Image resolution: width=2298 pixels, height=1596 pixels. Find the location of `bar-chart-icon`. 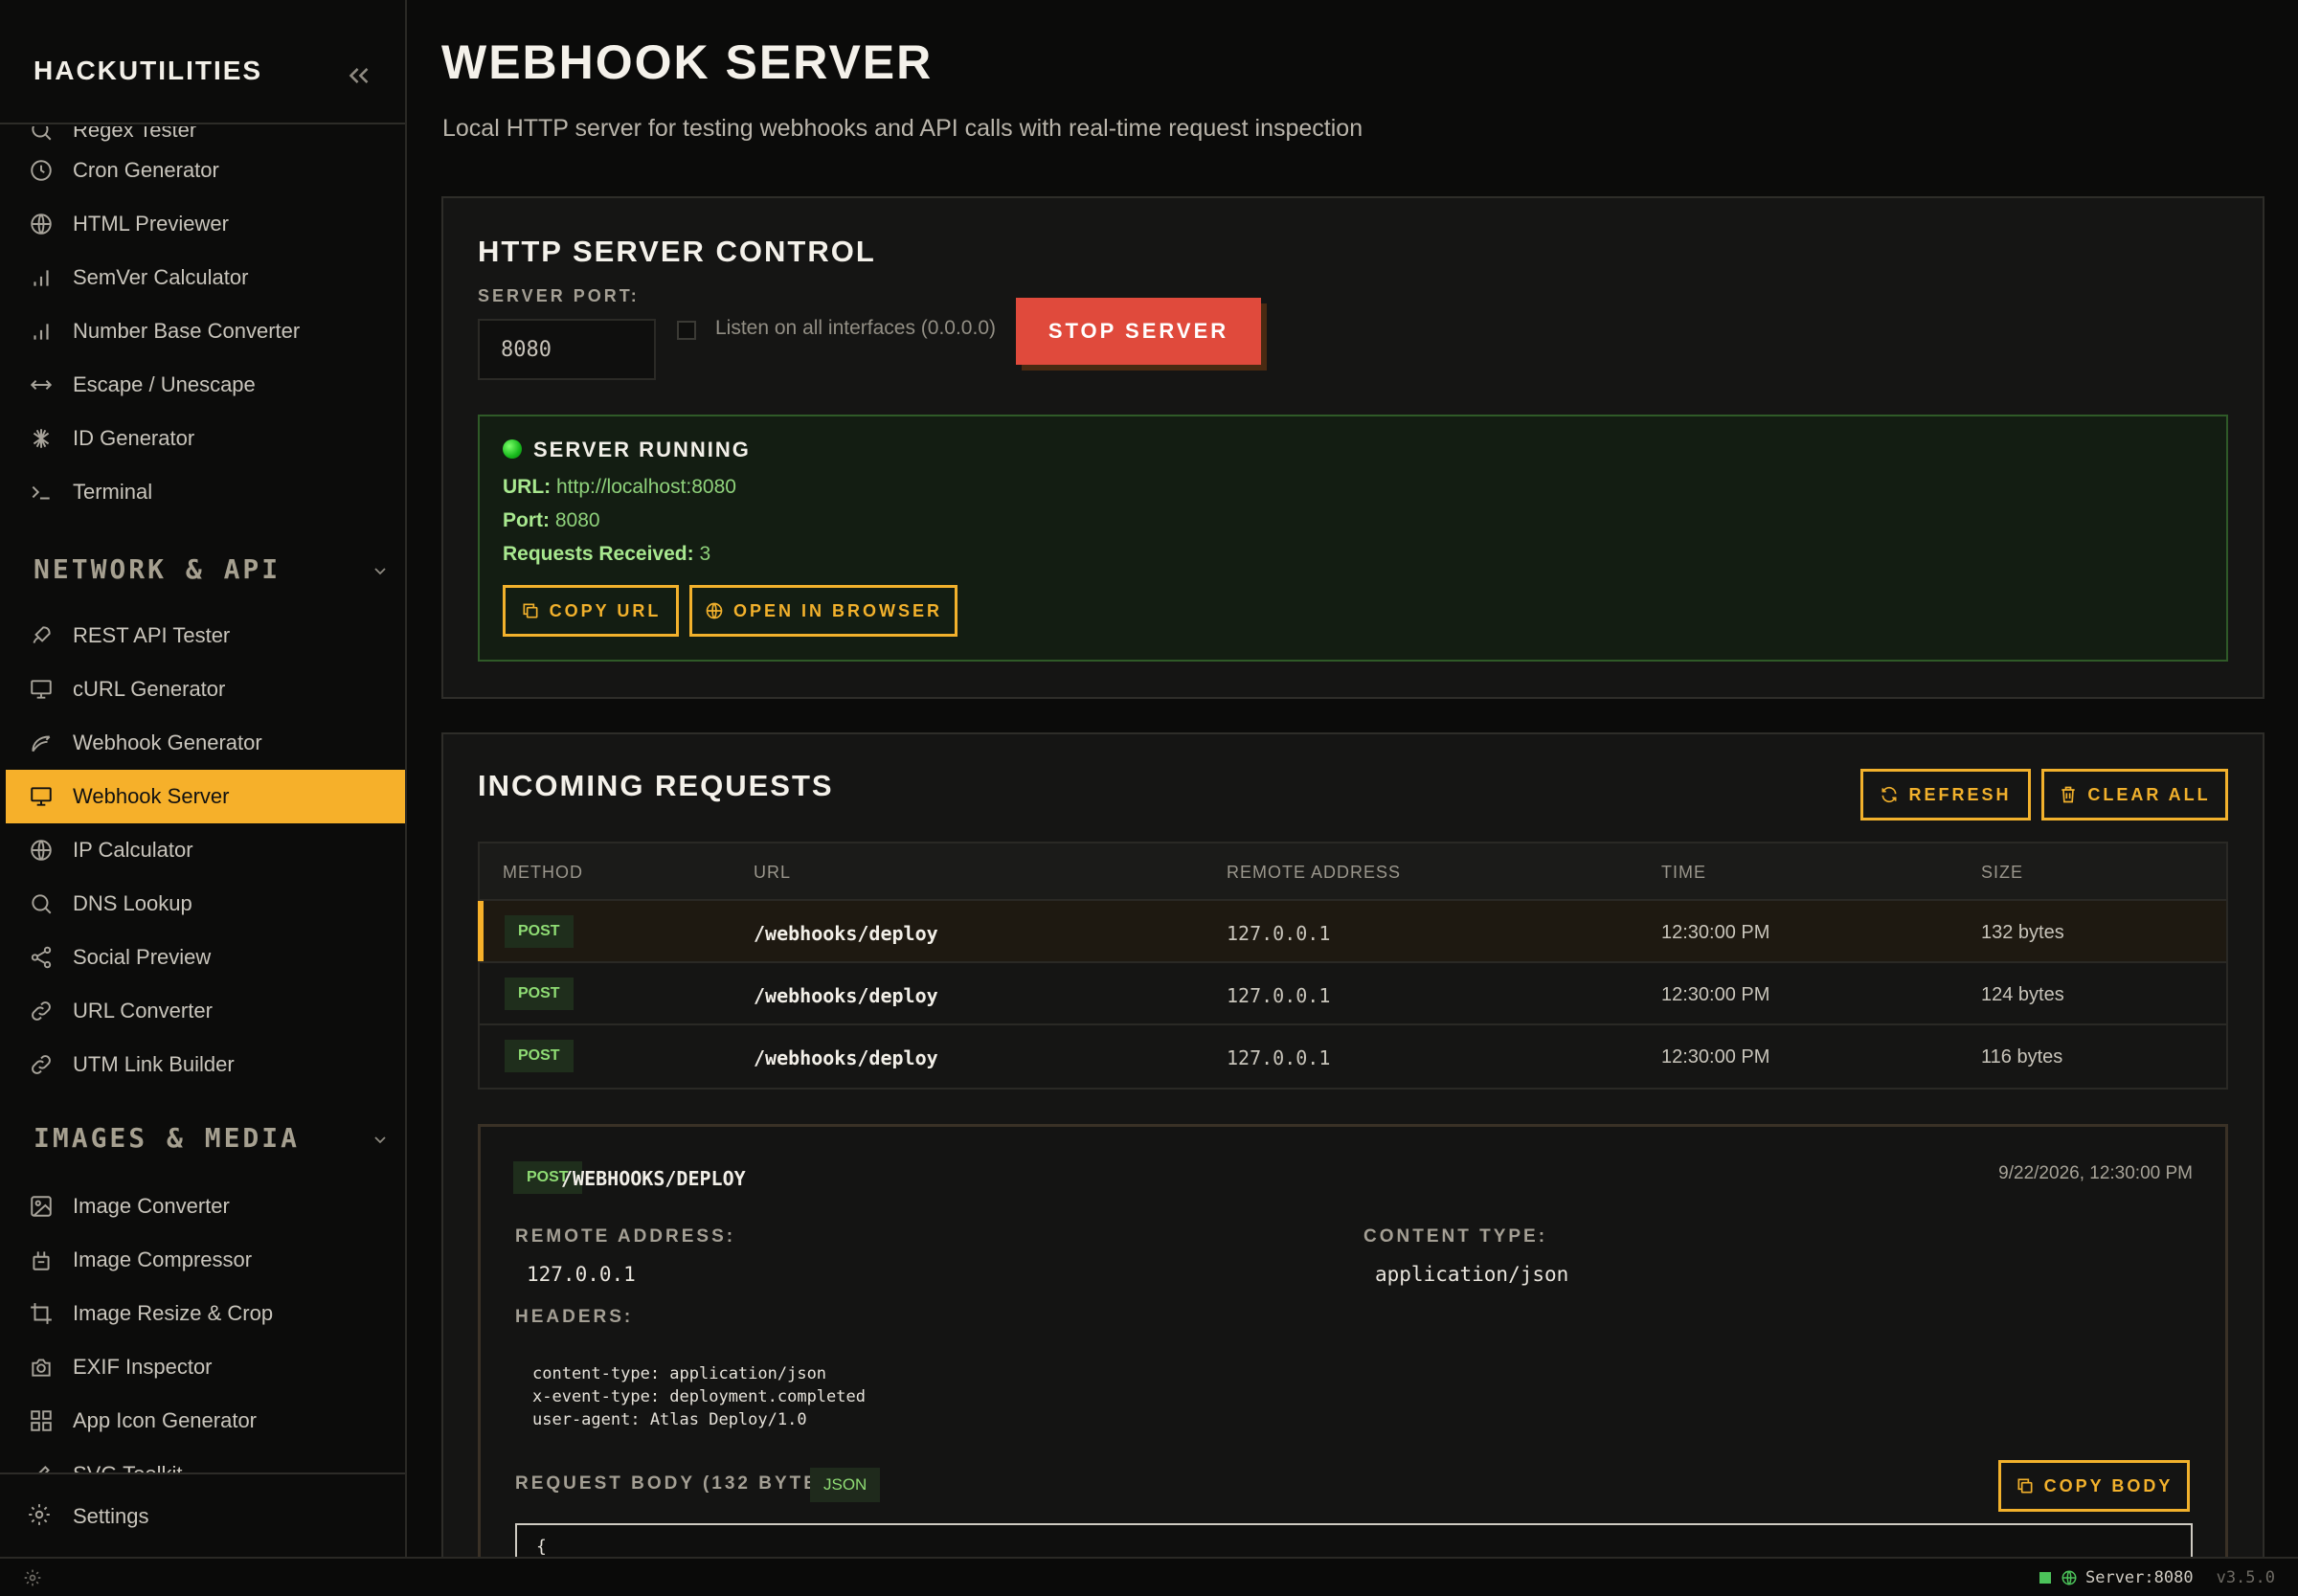

bar-chart-icon is located at coordinates (41, 331).